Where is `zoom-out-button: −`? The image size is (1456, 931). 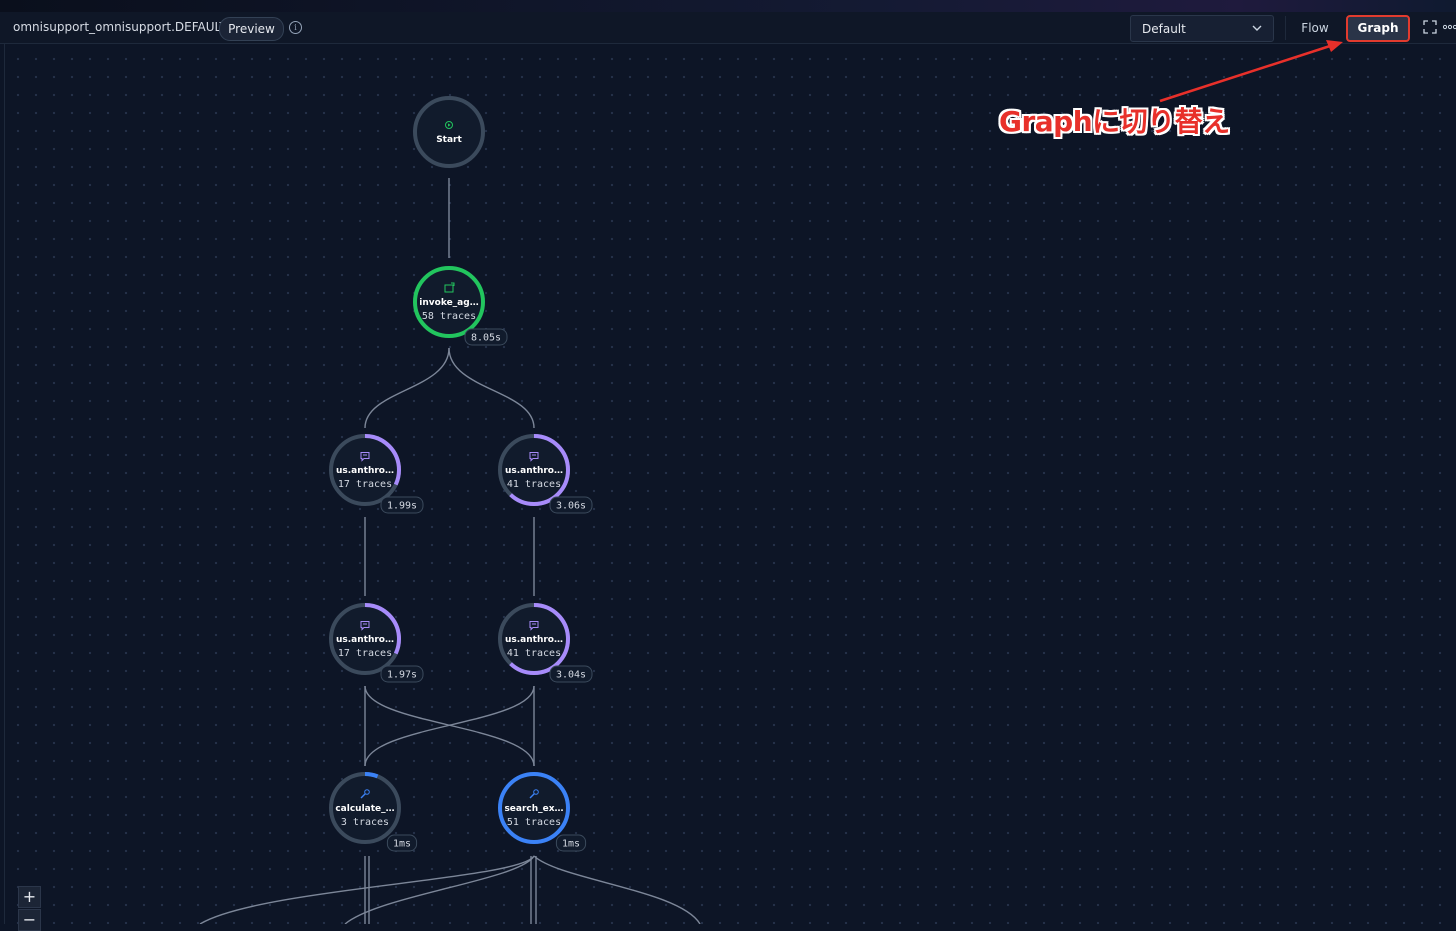
zoom-out-button: − is located at coordinates (29, 920).